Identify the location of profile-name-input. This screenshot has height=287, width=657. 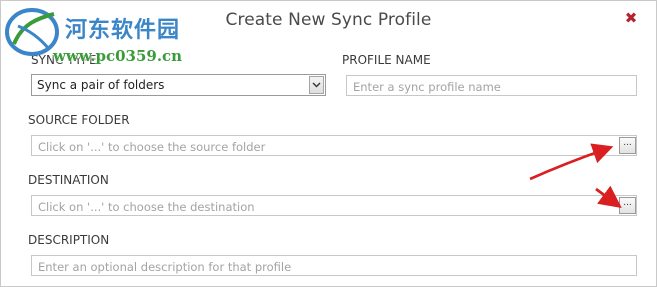
(491, 87).